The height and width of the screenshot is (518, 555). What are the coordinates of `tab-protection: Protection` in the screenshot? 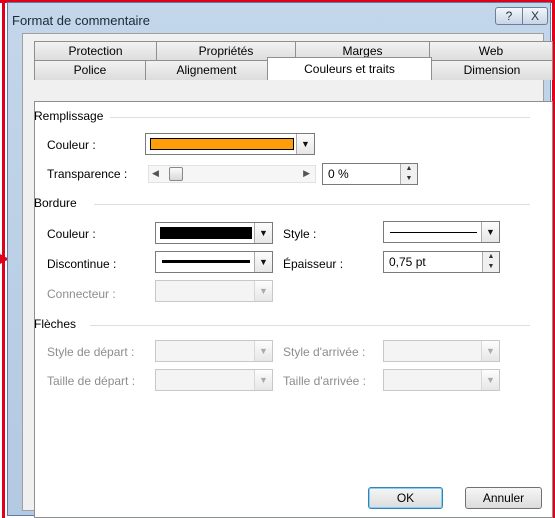 It's located at (95, 51).